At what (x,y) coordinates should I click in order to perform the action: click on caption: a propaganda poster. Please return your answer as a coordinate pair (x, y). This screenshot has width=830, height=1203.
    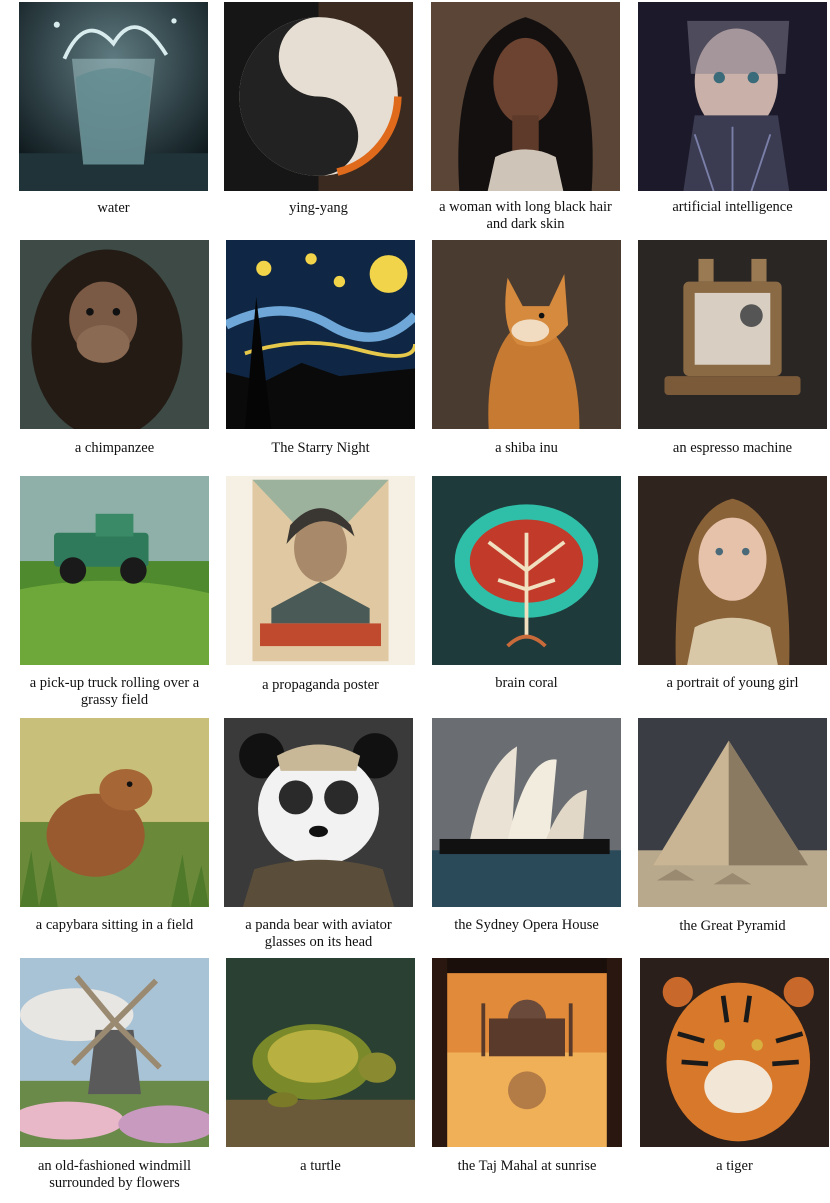
    Looking at the image, I should click on (320, 685).